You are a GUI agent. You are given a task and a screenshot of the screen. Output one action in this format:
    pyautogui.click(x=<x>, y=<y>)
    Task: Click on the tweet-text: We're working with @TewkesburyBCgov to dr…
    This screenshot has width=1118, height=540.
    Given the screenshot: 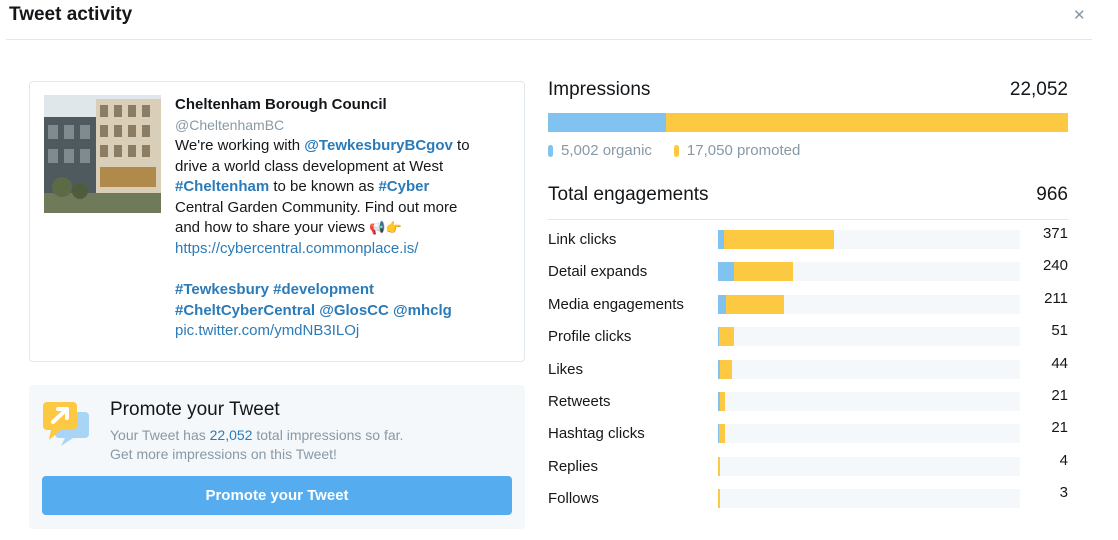 What is the action you would take?
    pyautogui.click(x=345, y=239)
    